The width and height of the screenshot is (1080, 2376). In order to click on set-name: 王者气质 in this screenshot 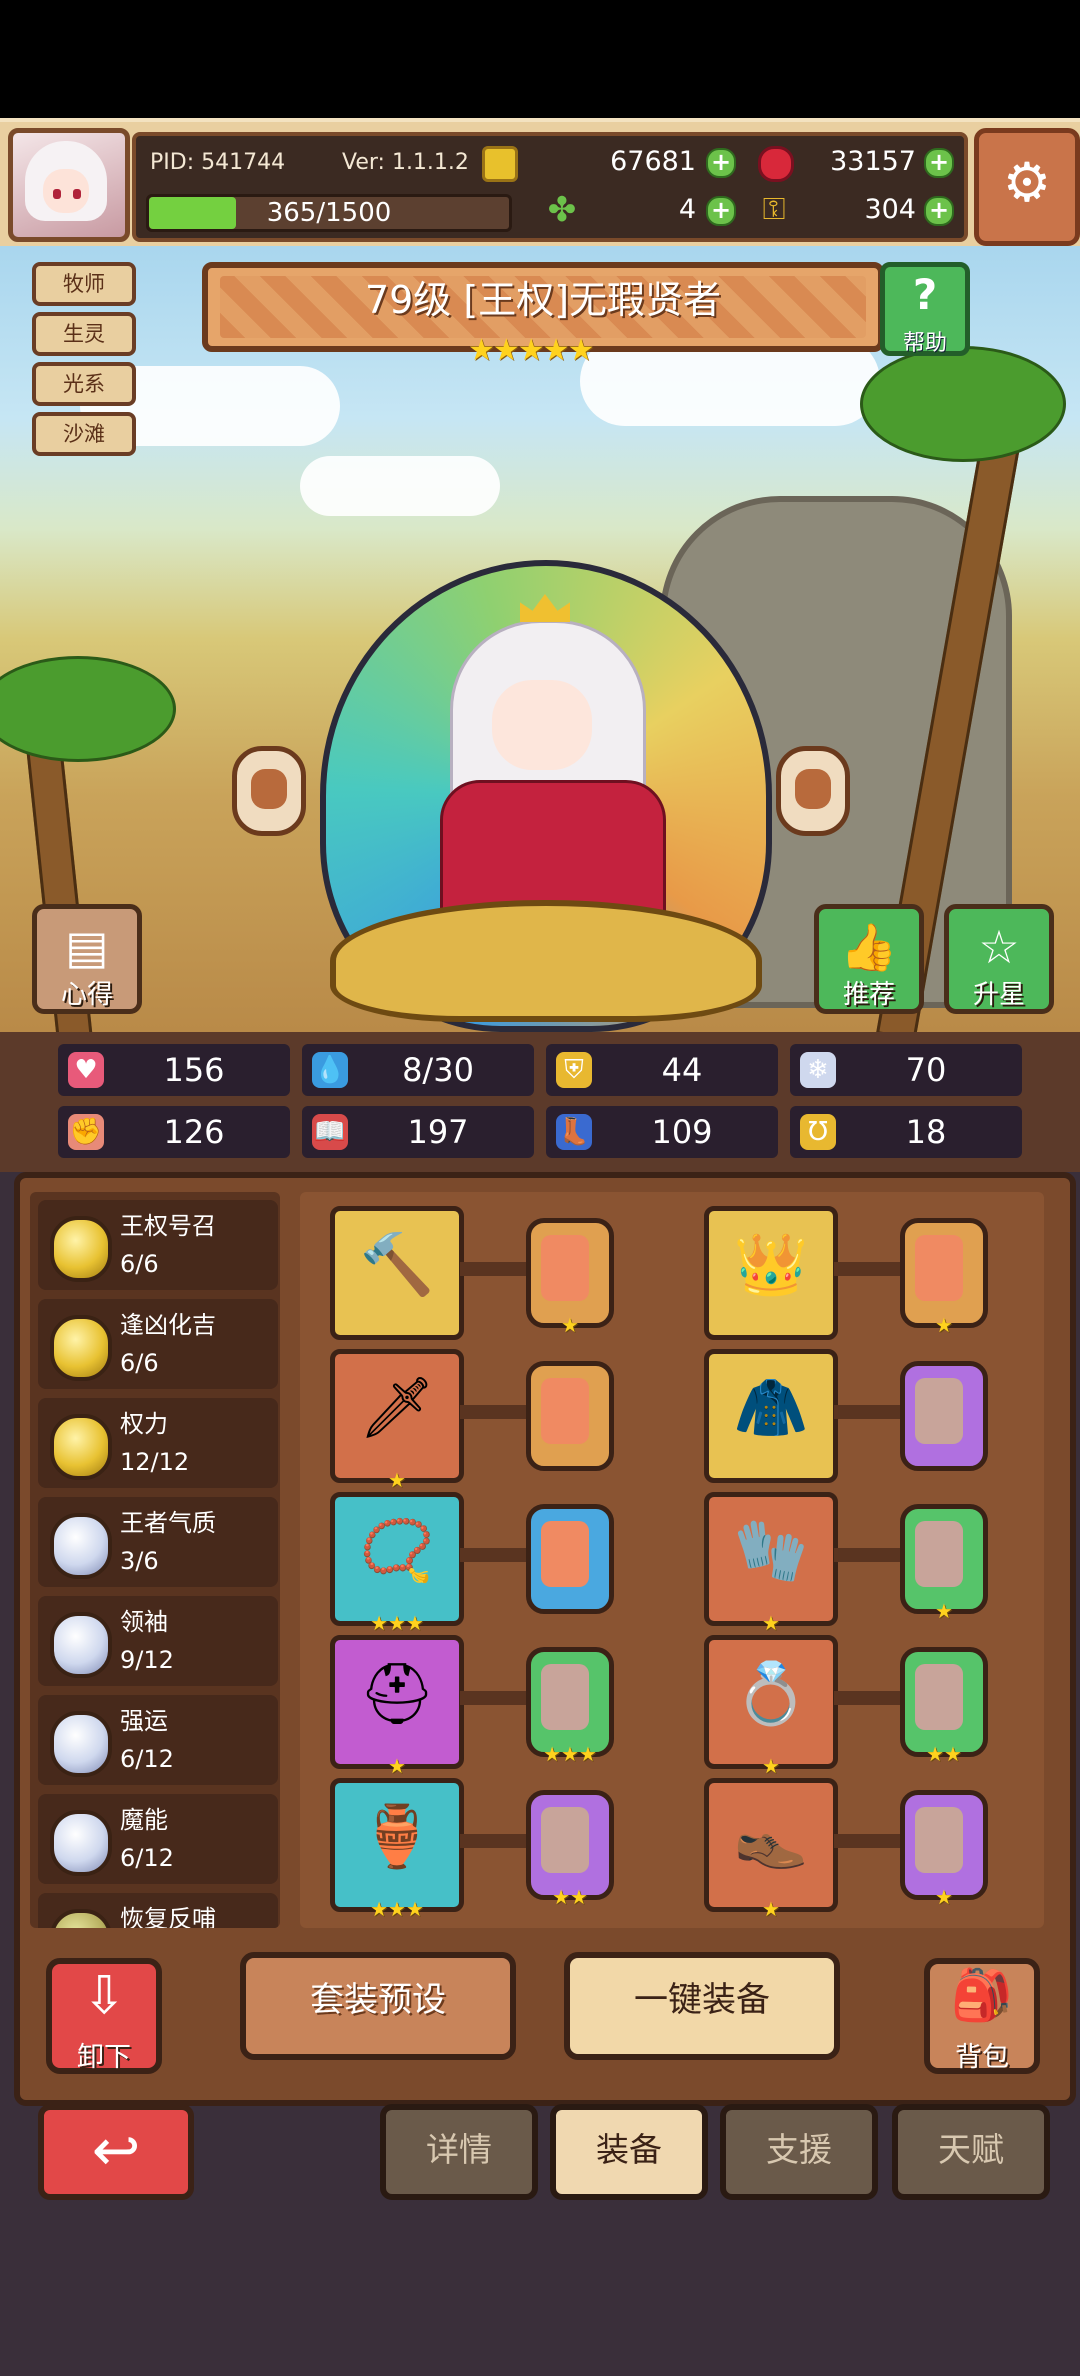, I will do `click(168, 1523)`.